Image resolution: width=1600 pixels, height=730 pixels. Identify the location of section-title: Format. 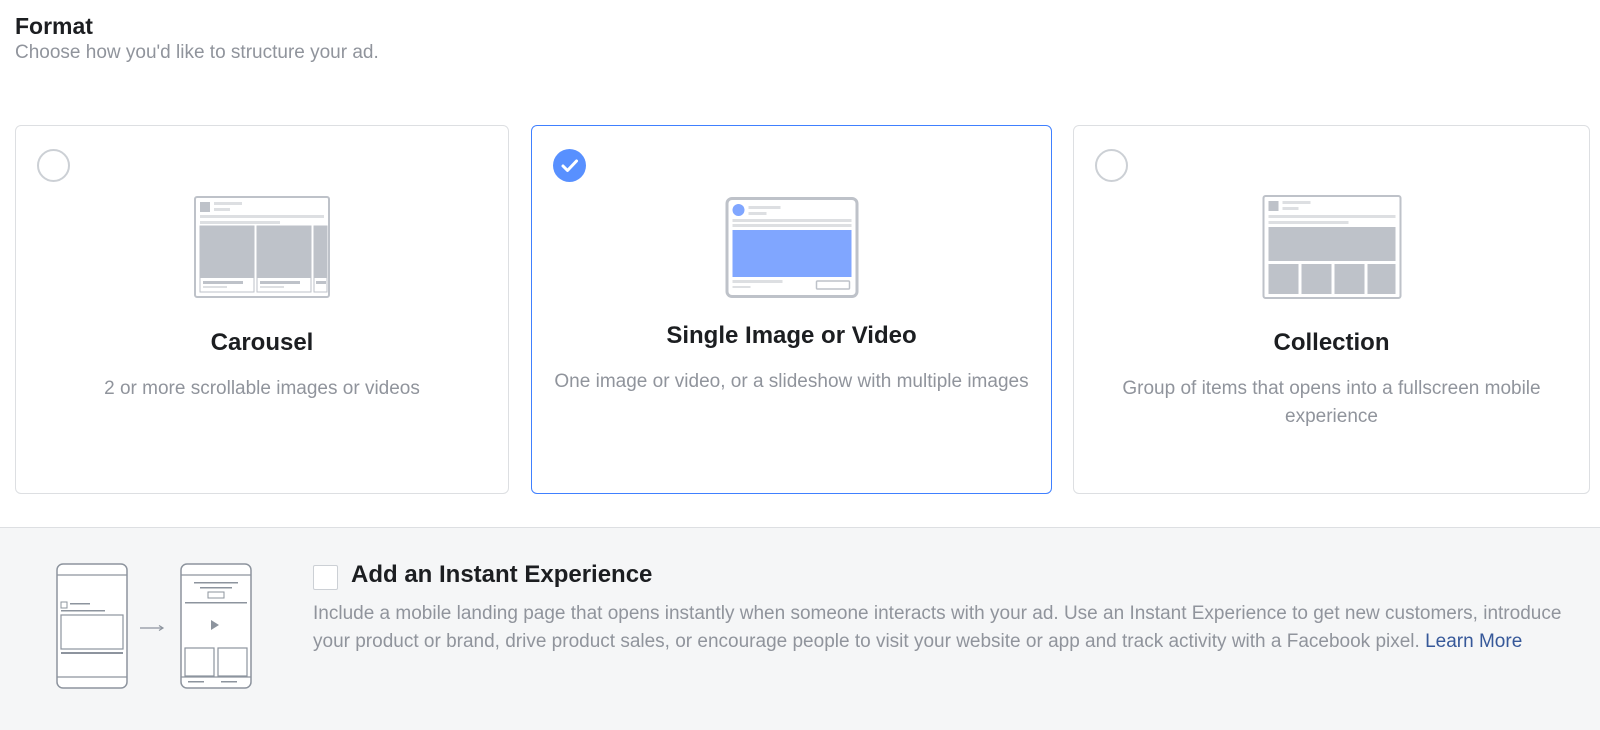
(54, 26).